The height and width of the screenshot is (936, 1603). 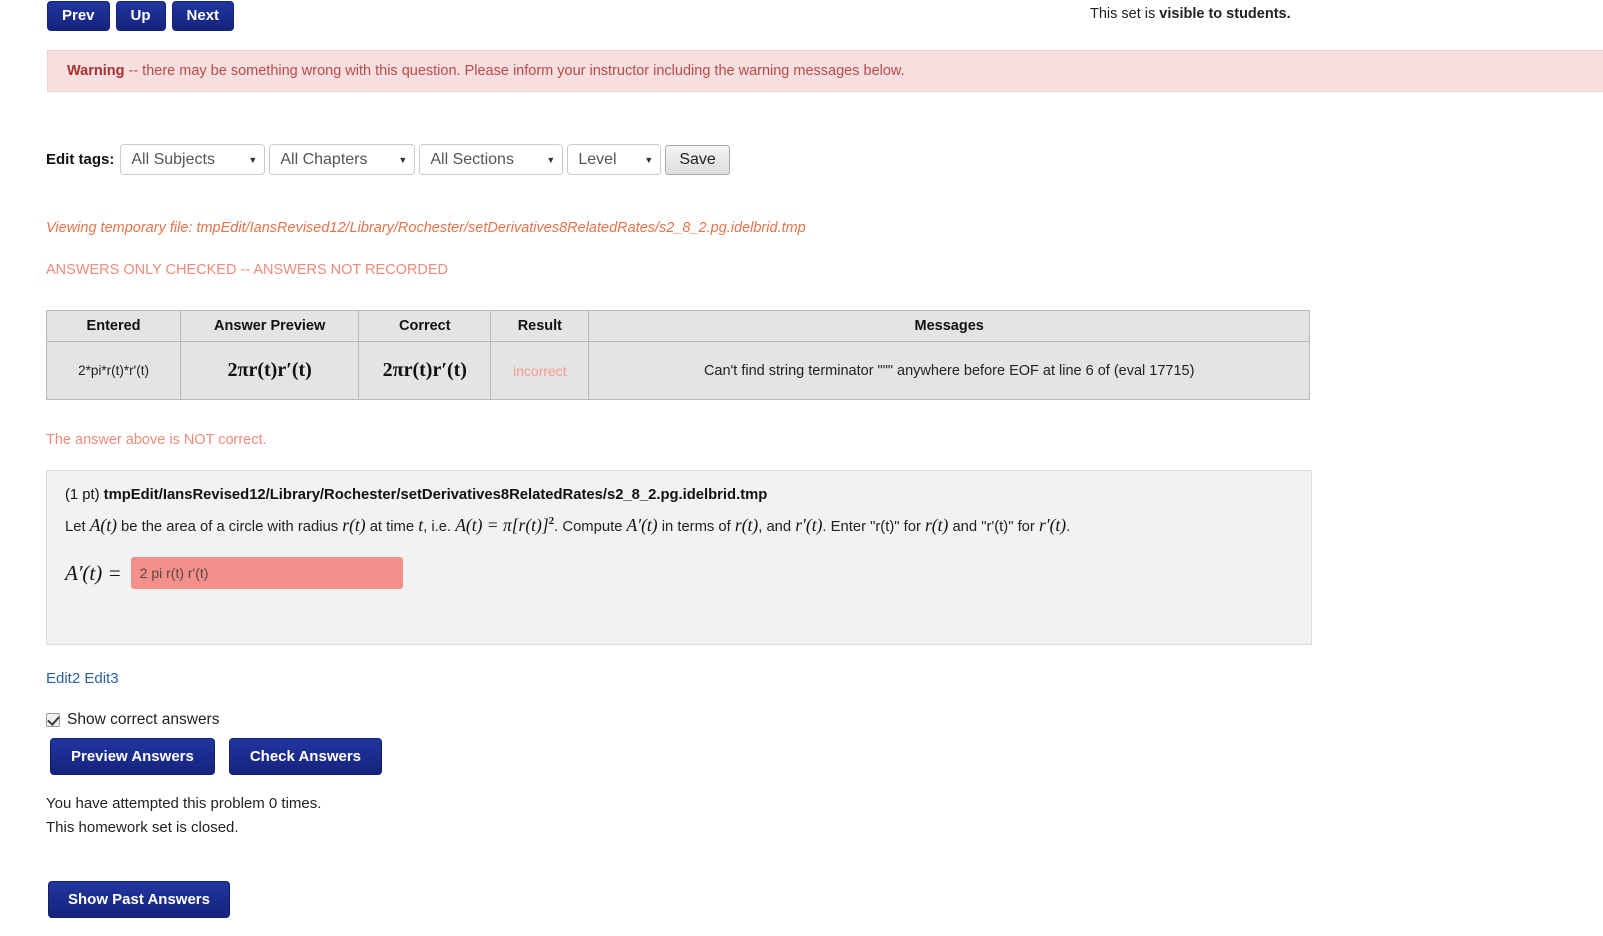 I want to click on problem-text-5: . Compute, so click(x=590, y=527).